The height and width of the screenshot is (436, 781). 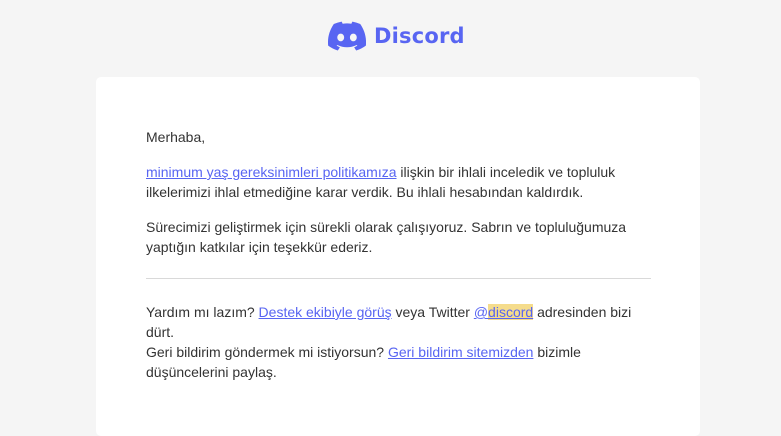 I want to click on support-team-link: Destek ekibiyle görüş, so click(x=325, y=312).